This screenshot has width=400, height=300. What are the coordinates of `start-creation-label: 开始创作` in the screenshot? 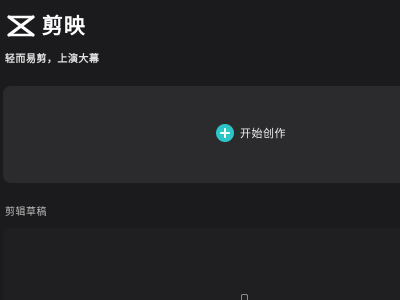 It's located at (263, 133).